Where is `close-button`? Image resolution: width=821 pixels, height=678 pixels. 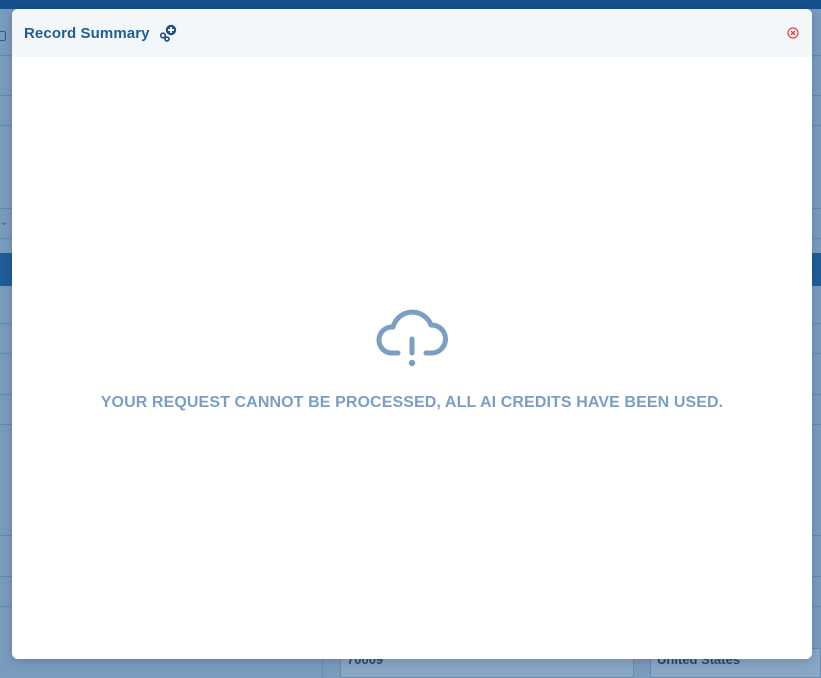
close-button is located at coordinates (793, 33).